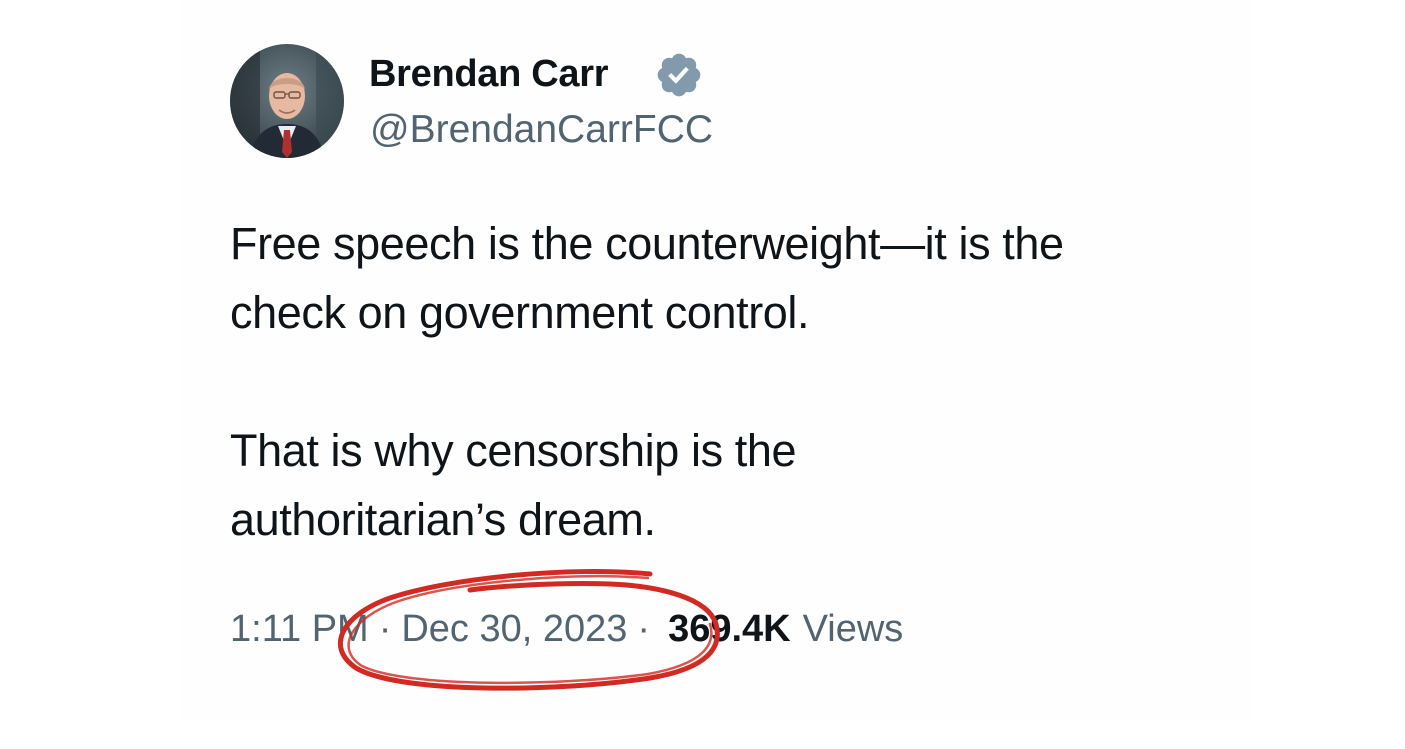 This screenshot has width=1405, height=749. What do you see at coordinates (541, 130) in the screenshot?
I see `author-handle: @BrendanCarrFCC` at bounding box center [541, 130].